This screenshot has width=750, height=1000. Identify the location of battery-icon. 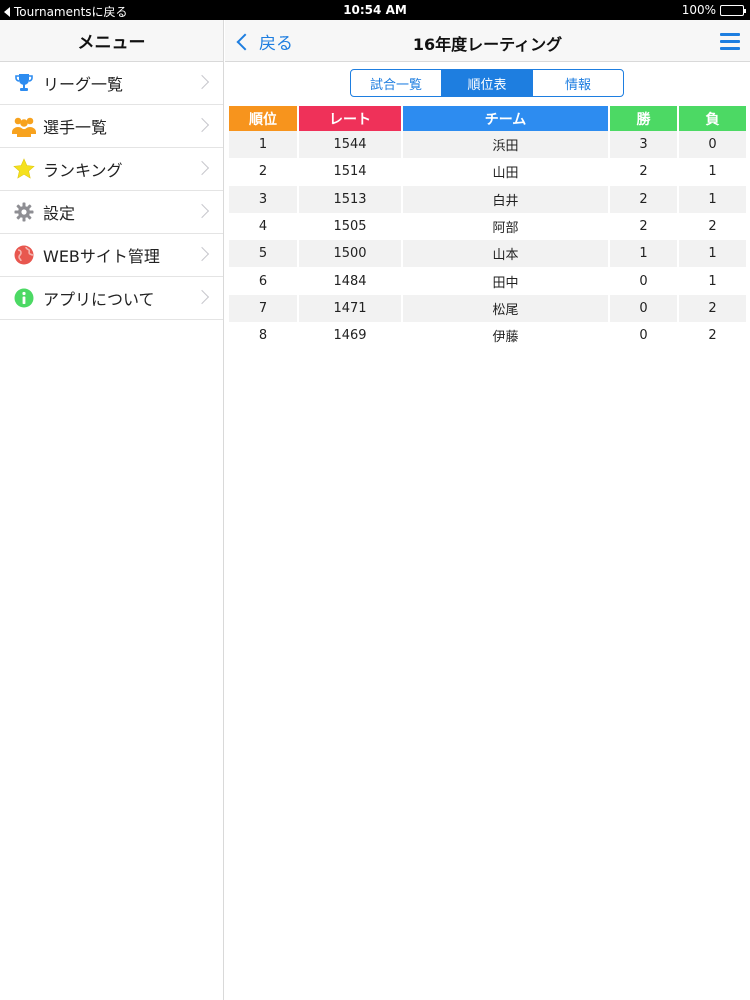
(733, 10).